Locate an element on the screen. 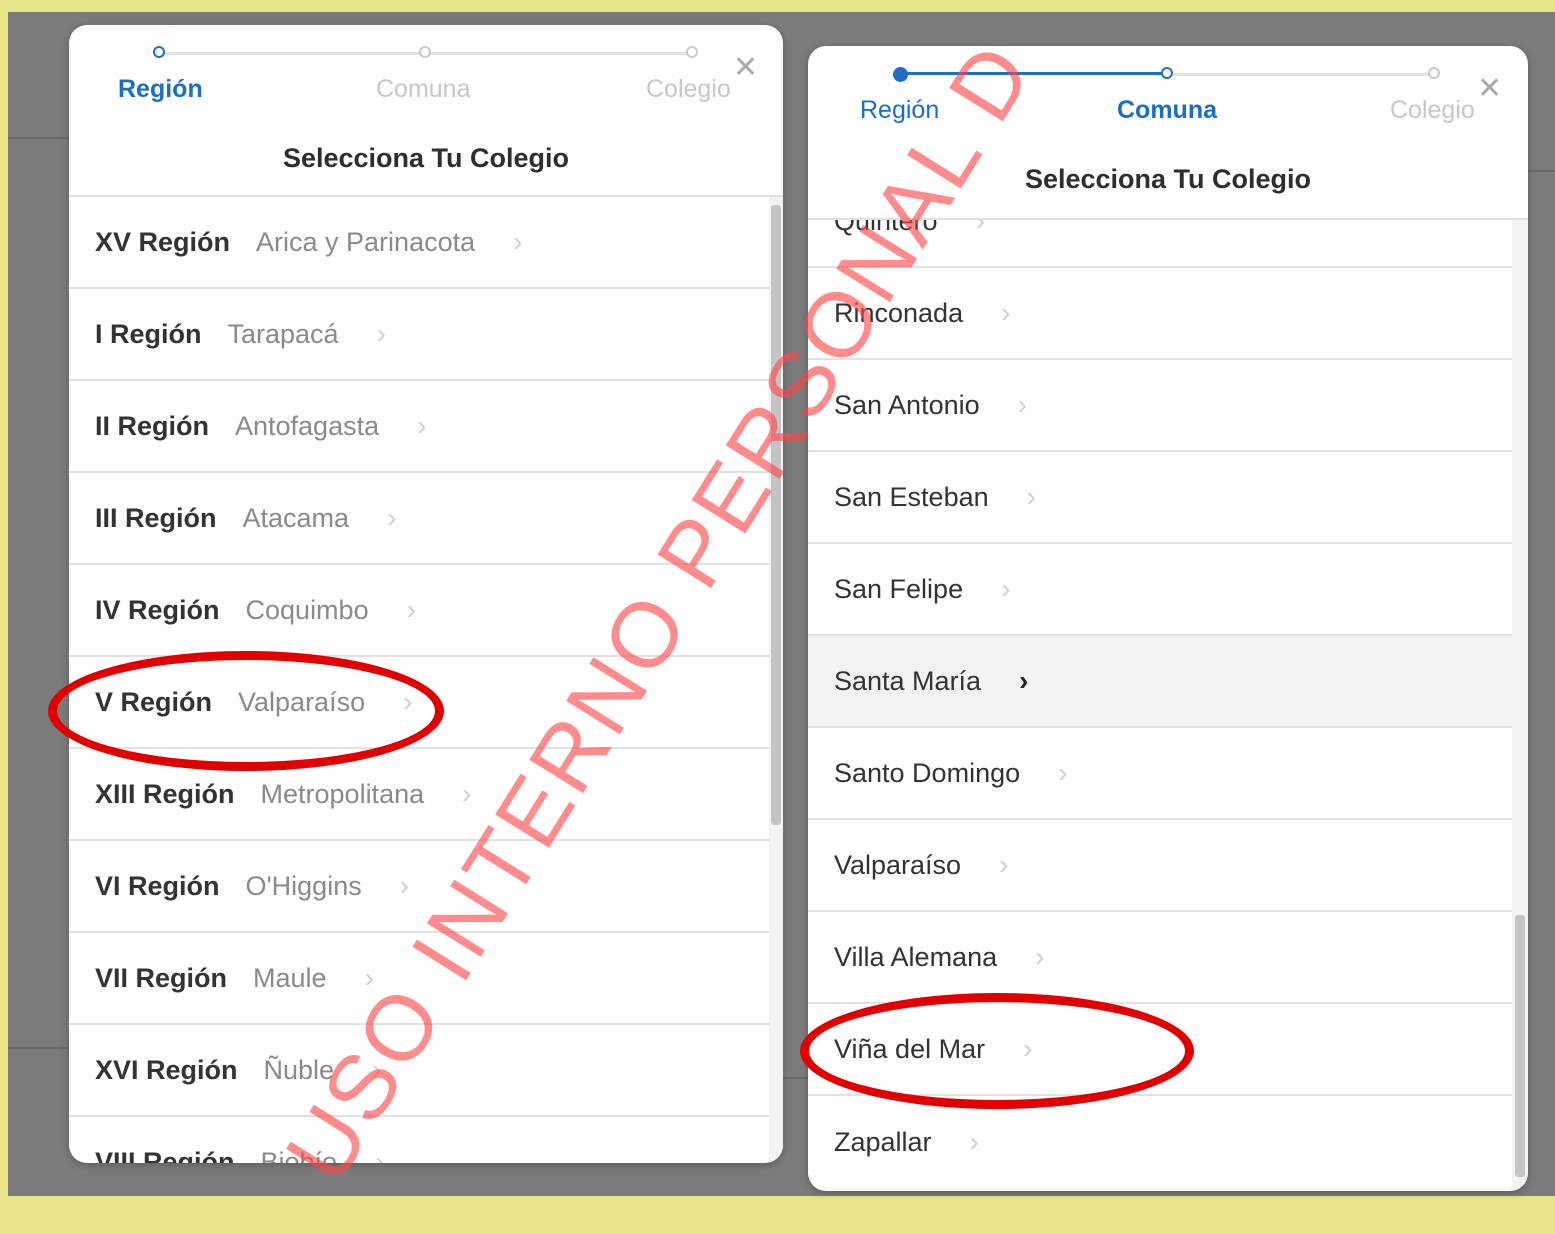  region-code: VIII Región is located at coordinates (165, 1155).